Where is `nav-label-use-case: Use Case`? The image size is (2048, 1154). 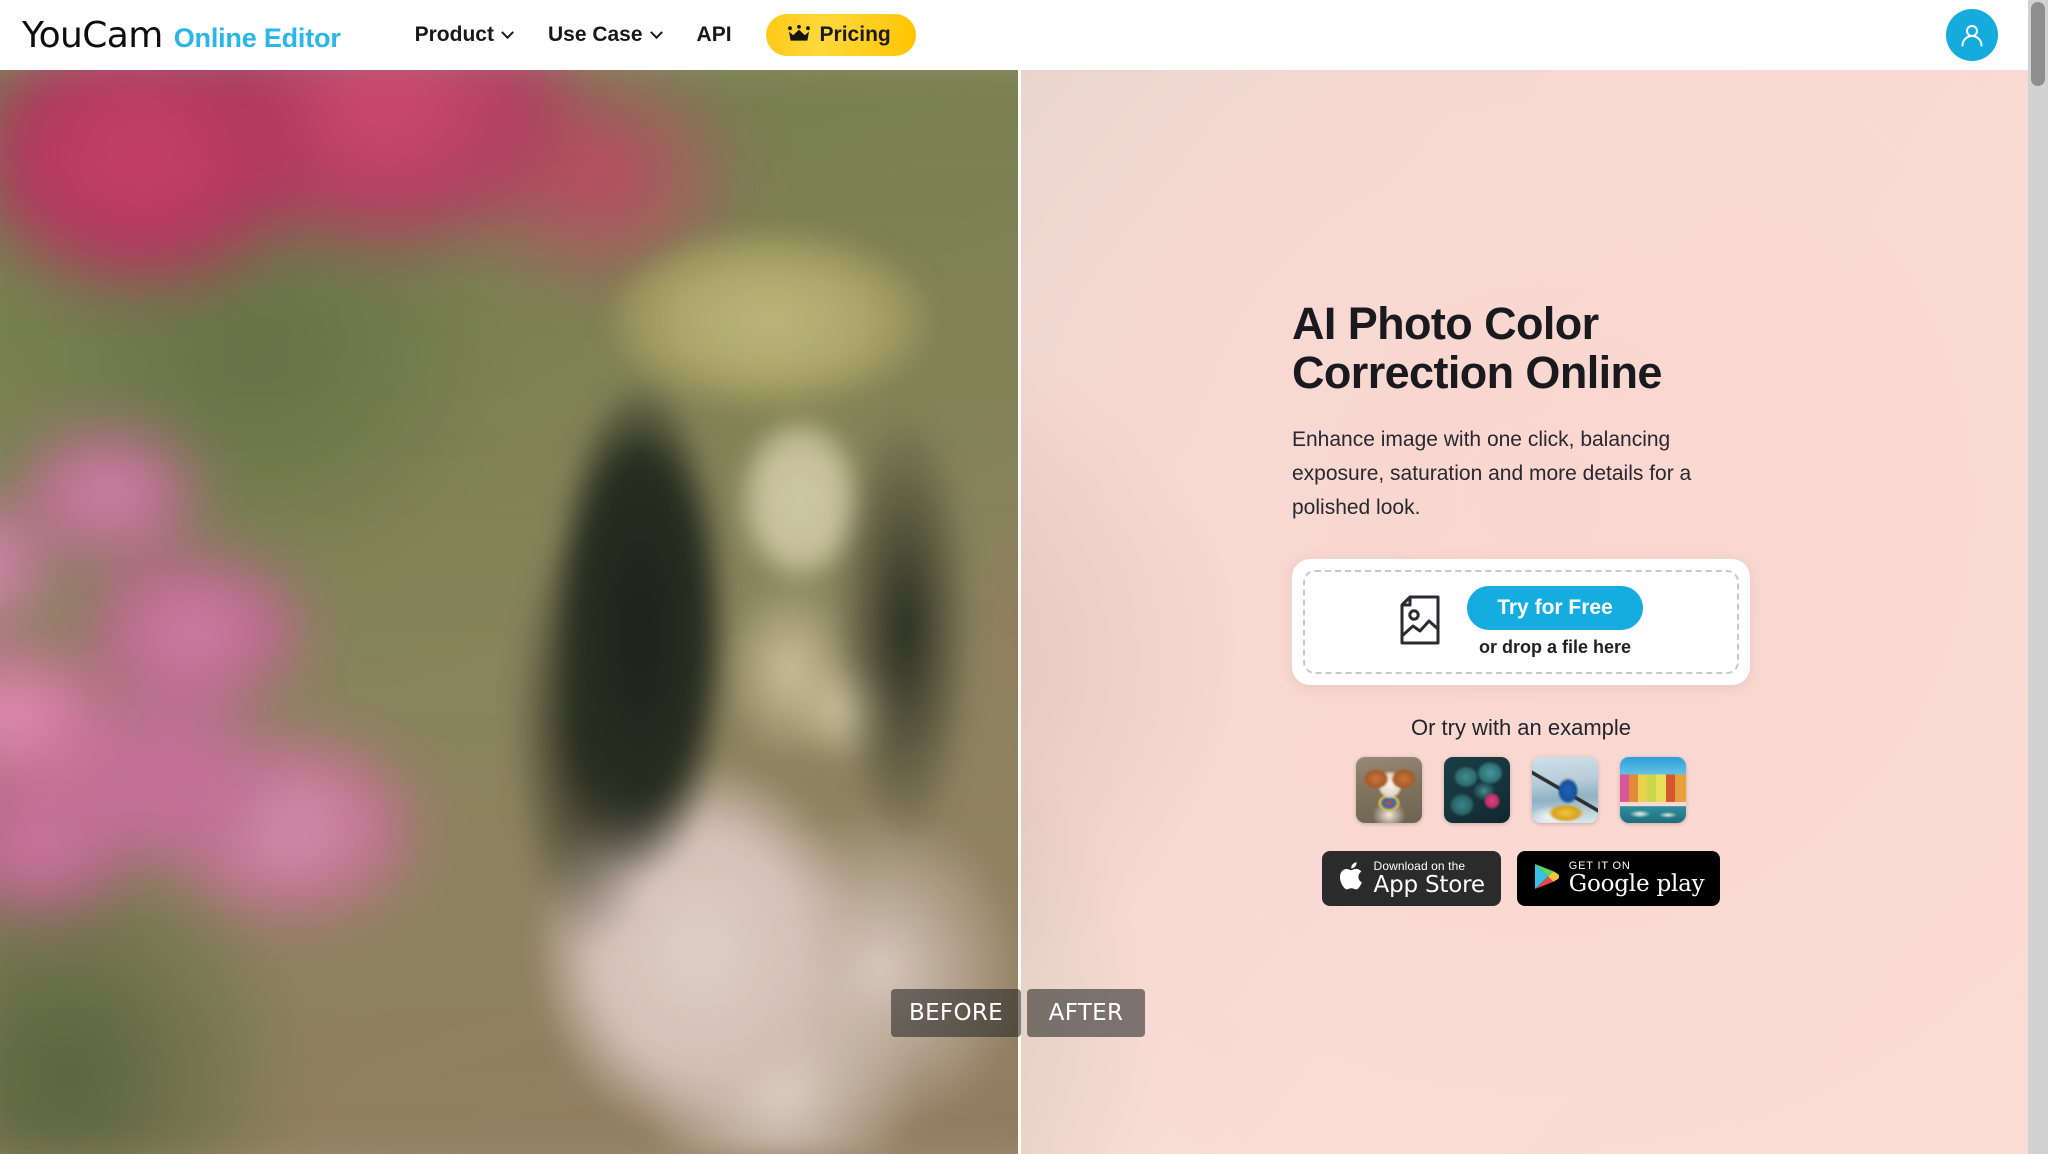
nav-label-use-case: Use Case is located at coordinates (595, 34).